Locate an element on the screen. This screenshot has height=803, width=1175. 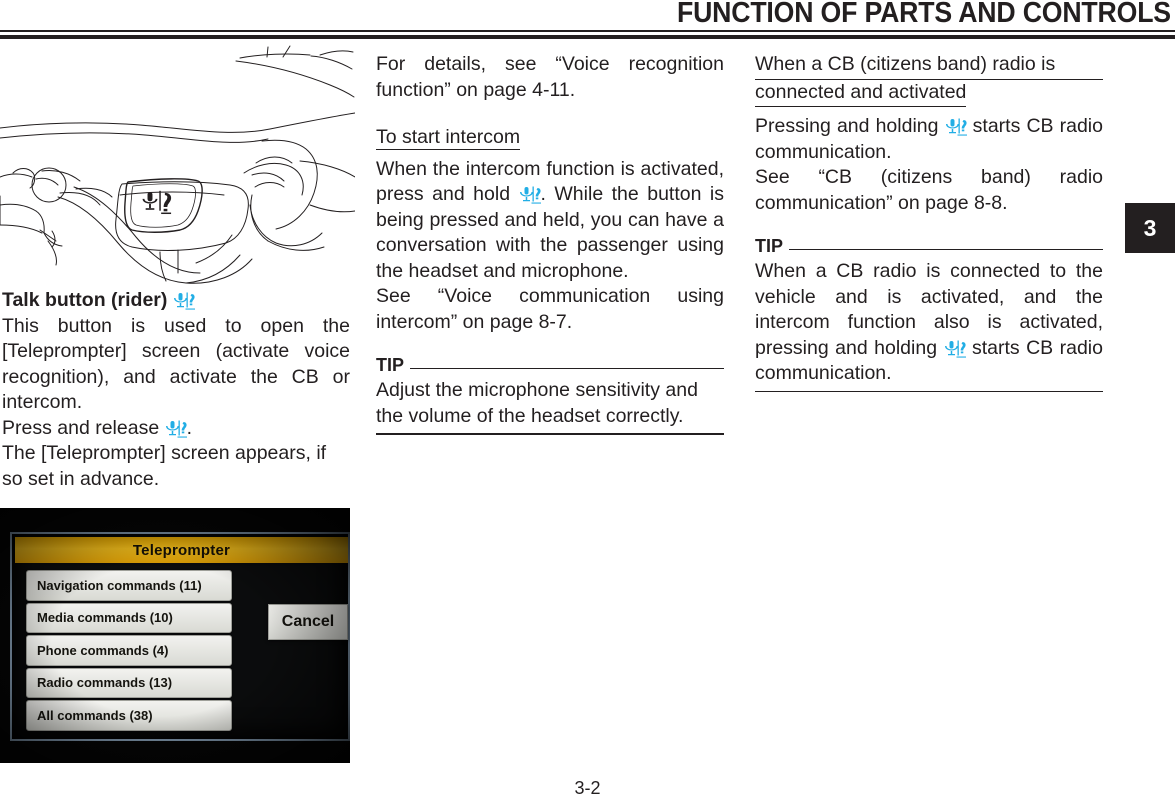
page-header: FUNCTION OF PARTS AND CONTROLS is located at coordinates (587, 20).